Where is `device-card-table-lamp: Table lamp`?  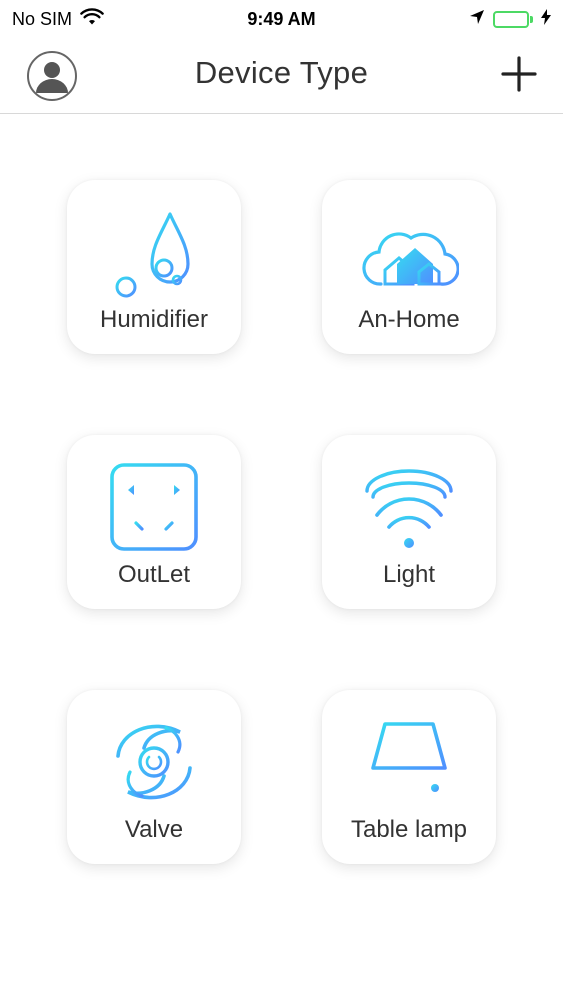 device-card-table-lamp: Table lamp is located at coordinates (409, 777).